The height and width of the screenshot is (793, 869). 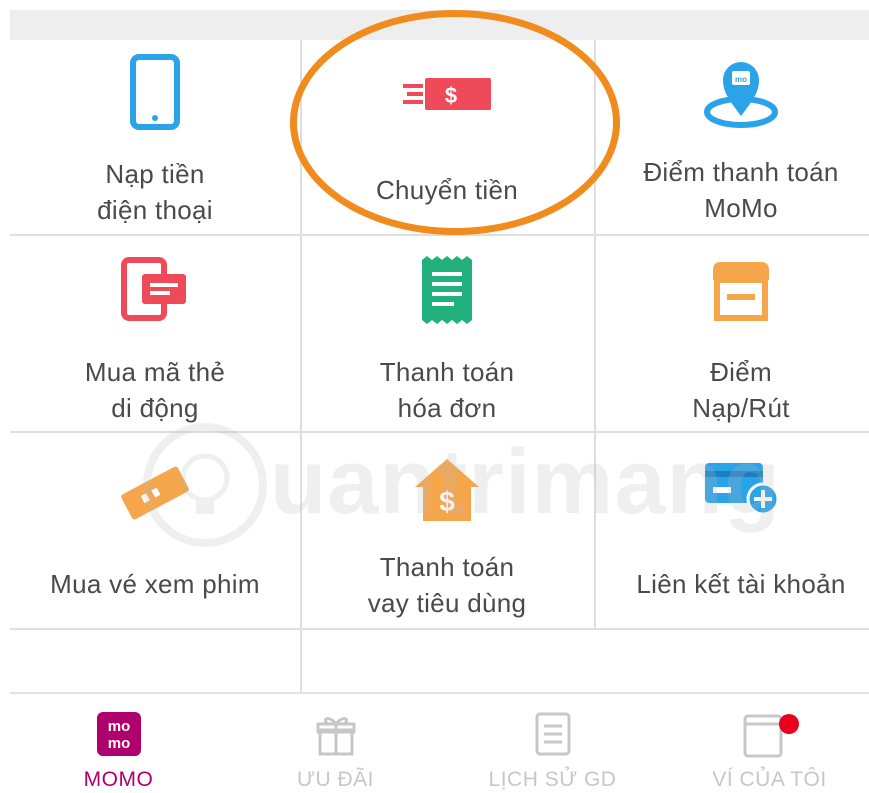 I want to click on service-label: Mua vé xem phim, so click(x=155, y=584).